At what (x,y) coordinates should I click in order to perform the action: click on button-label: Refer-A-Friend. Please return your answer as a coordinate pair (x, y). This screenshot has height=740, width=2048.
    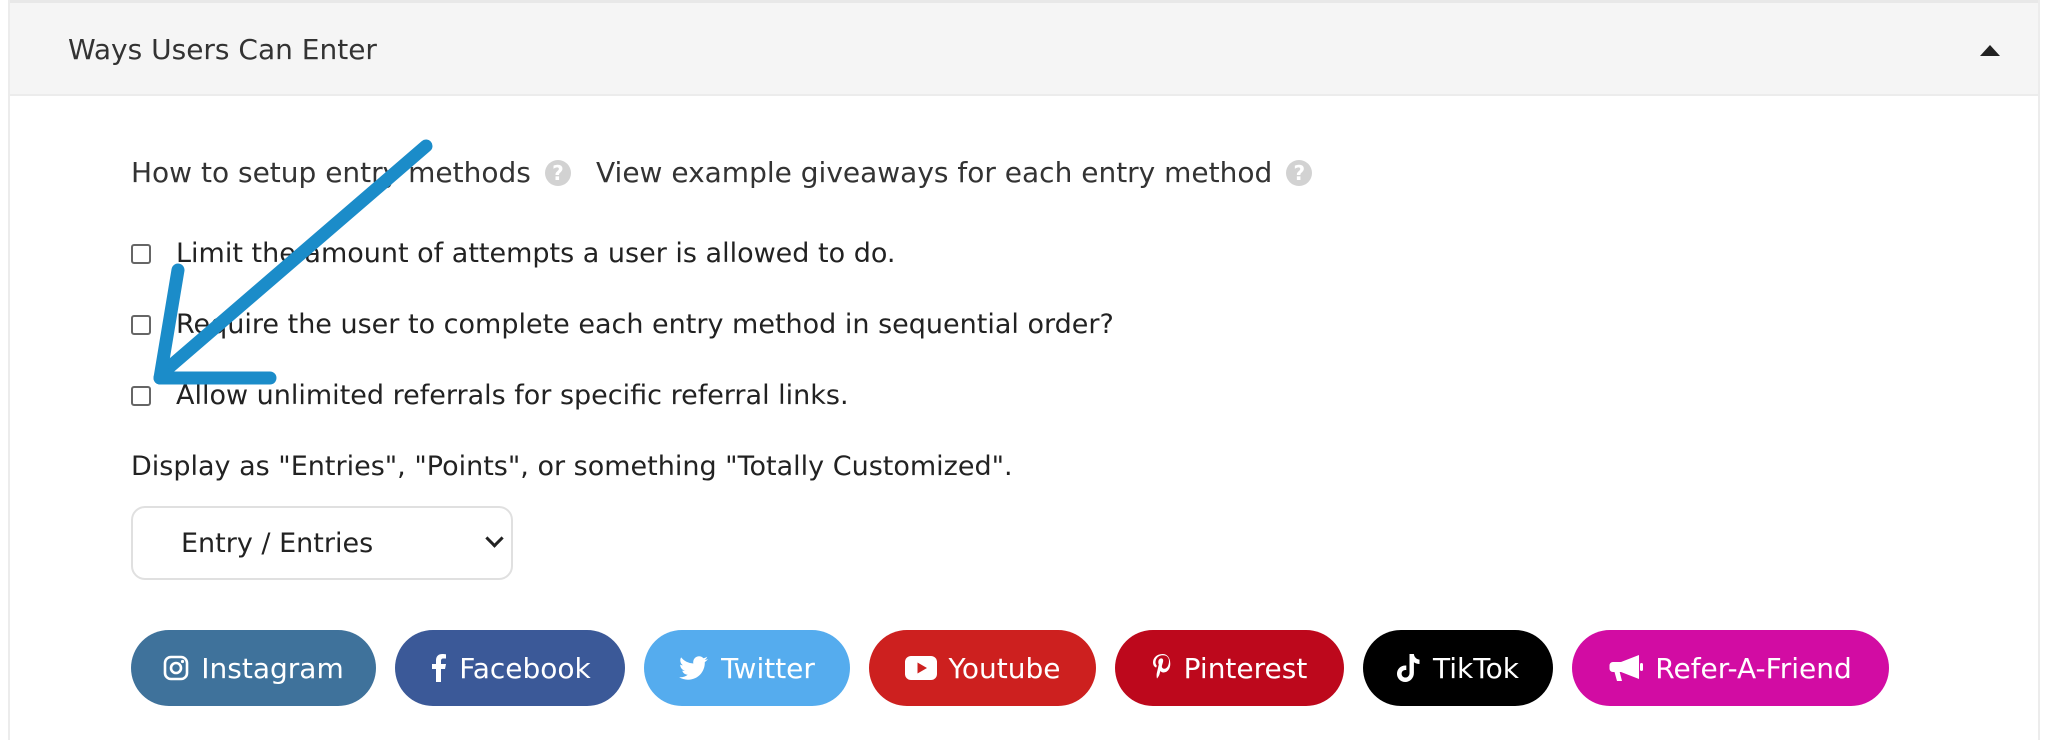
    Looking at the image, I should click on (1753, 668).